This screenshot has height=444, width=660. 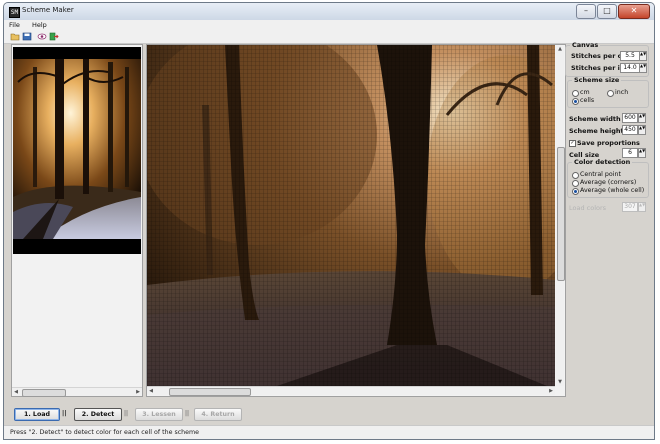 I want to click on scheme-size-cells-radio, so click(x=575, y=101).